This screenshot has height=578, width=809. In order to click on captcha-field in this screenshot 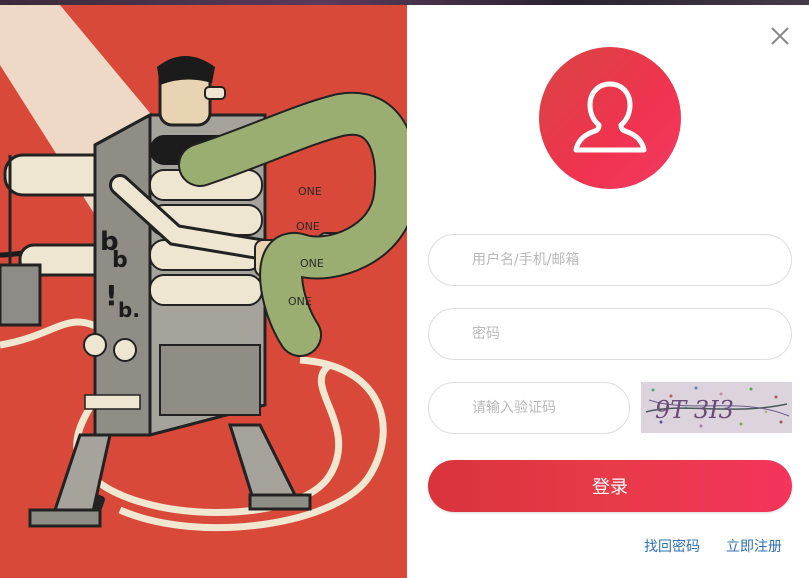, I will do `click(529, 408)`.